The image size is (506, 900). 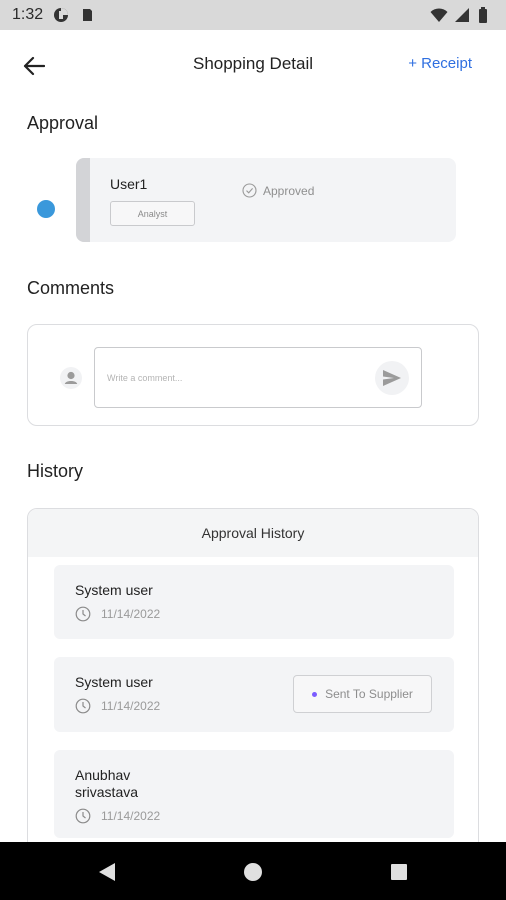 What do you see at coordinates (129, 184) in the screenshot?
I see `approver-name: User1` at bounding box center [129, 184].